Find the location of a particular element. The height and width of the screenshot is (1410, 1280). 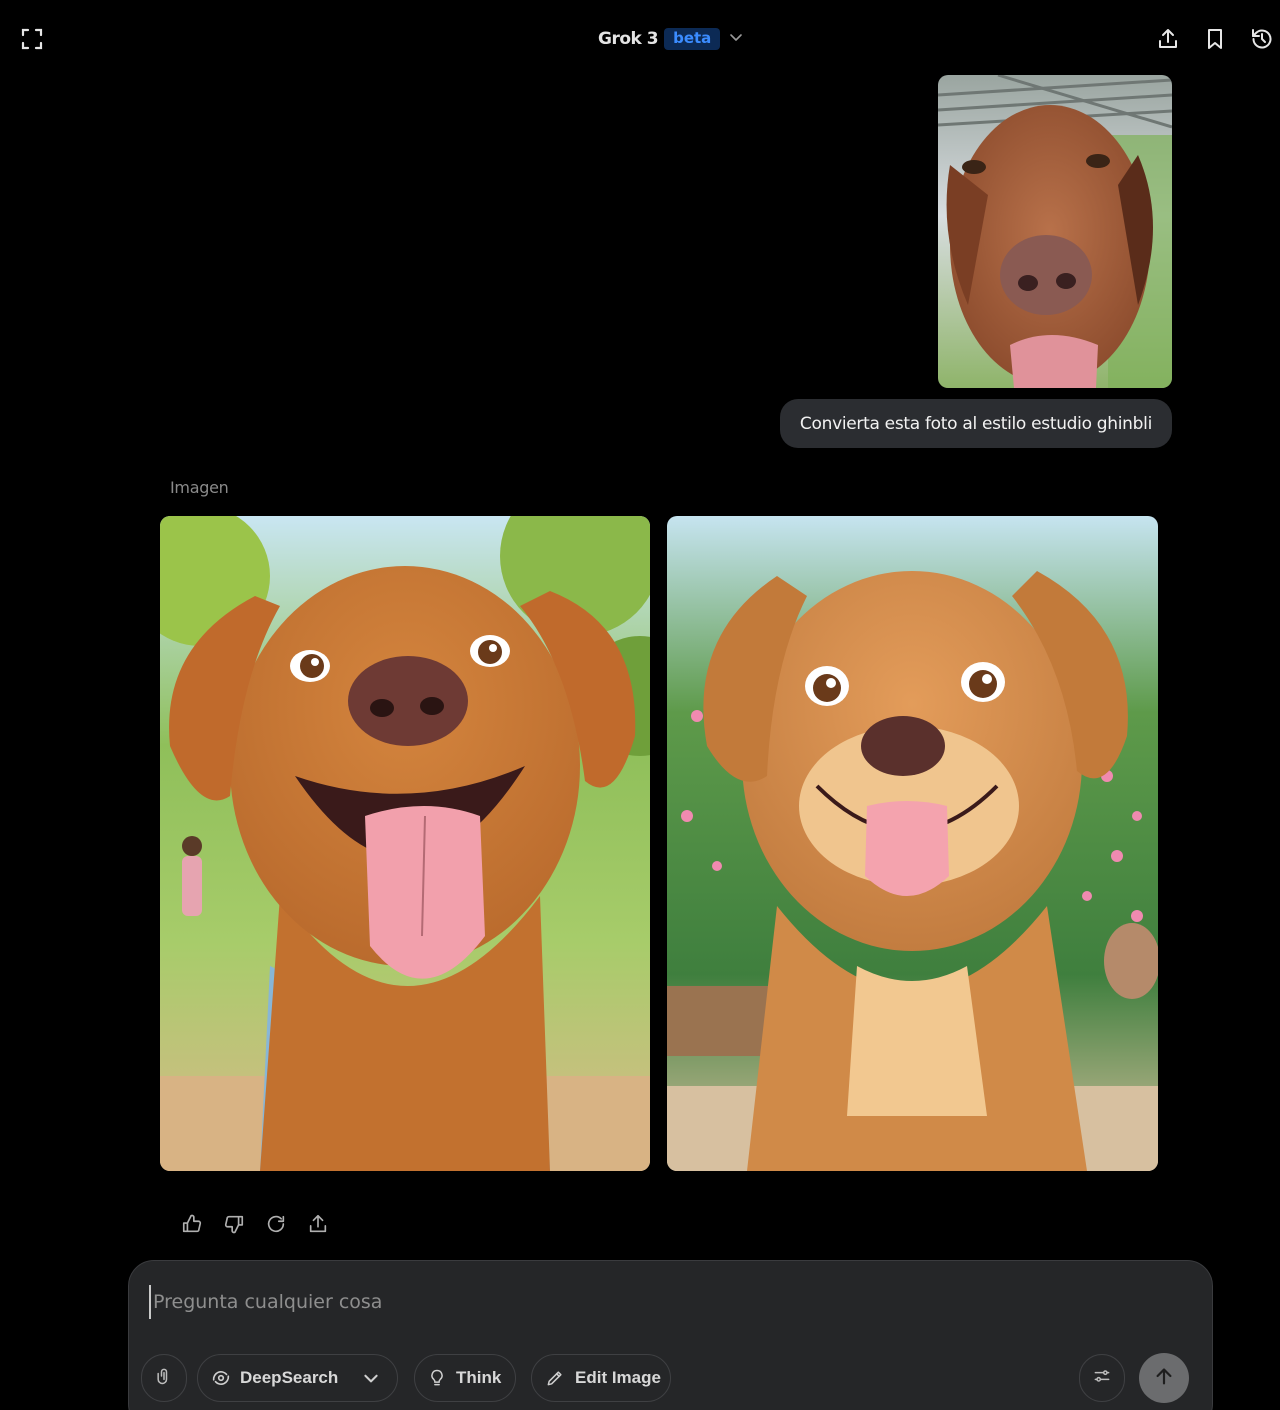

bookmark-icon is located at coordinates (1215, 39).